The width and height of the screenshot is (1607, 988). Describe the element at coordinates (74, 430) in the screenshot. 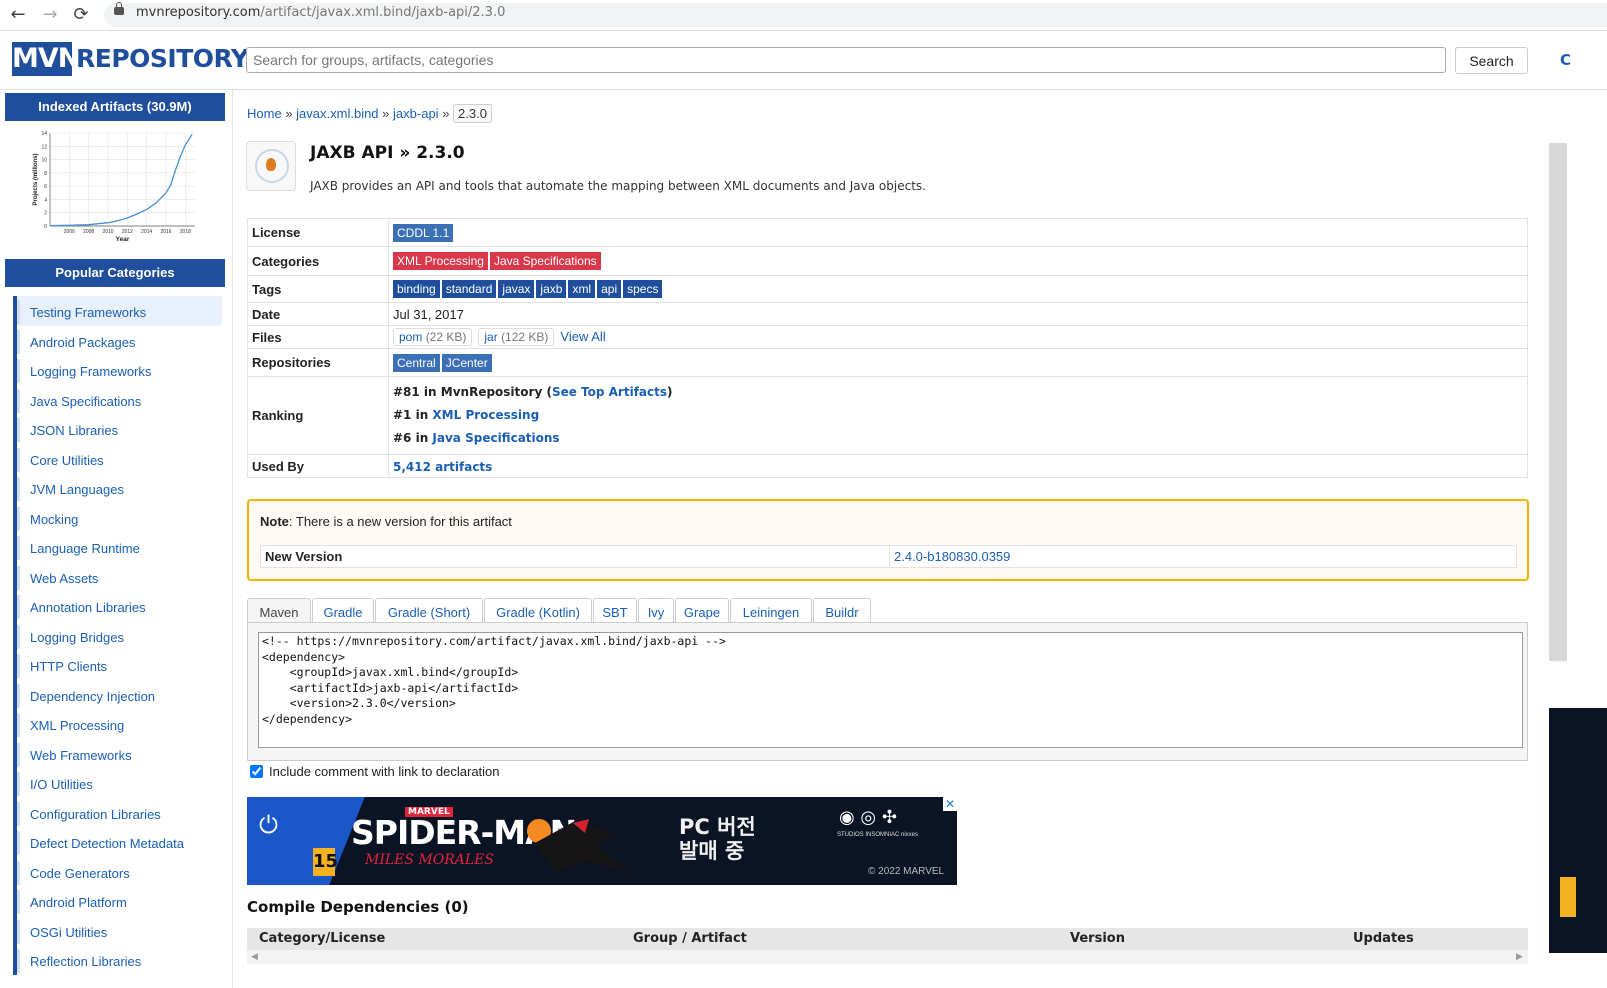

I see `sidebar-category-label: JSON Libraries` at that location.